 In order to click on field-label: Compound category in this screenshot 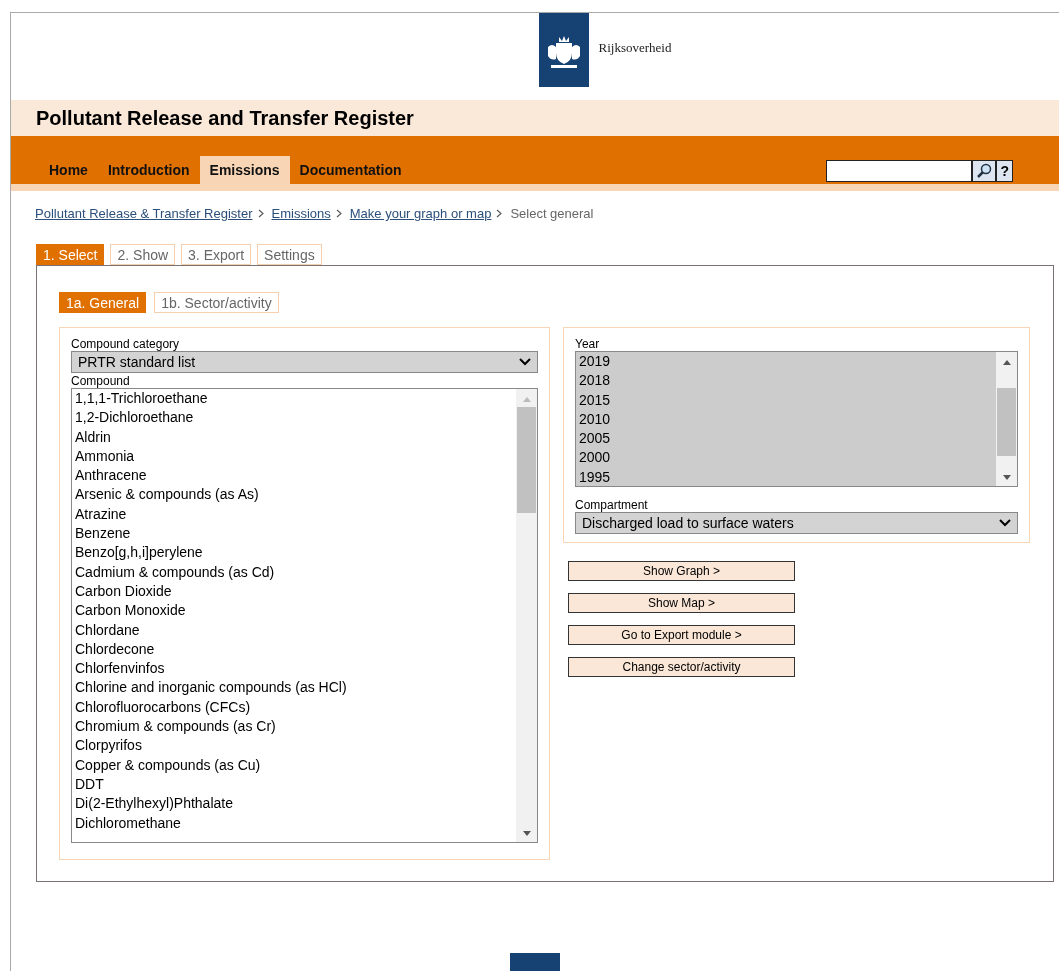, I will do `click(126, 344)`.